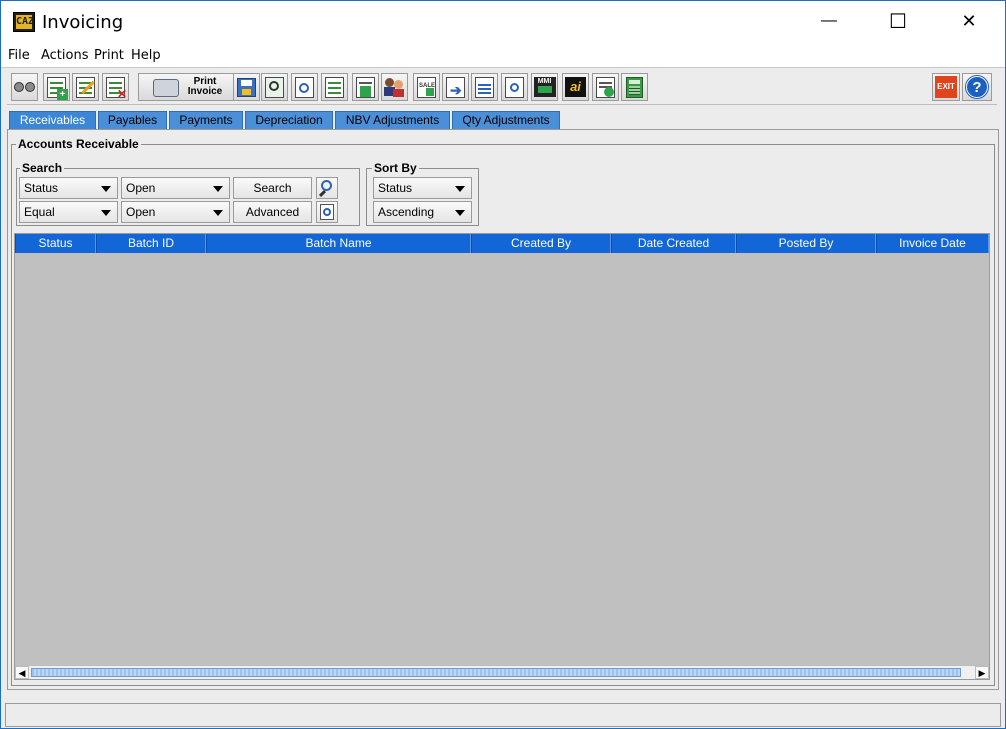  What do you see at coordinates (496, 672) in the screenshot?
I see `scrollbar-thumb` at bounding box center [496, 672].